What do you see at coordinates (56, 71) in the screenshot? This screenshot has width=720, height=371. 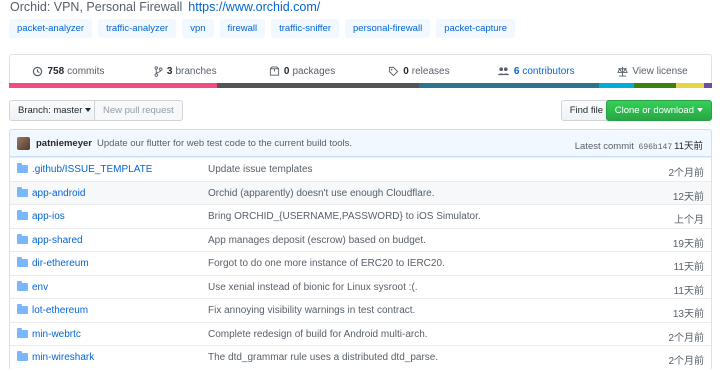 I see `commits-count: 758` at bounding box center [56, 71].